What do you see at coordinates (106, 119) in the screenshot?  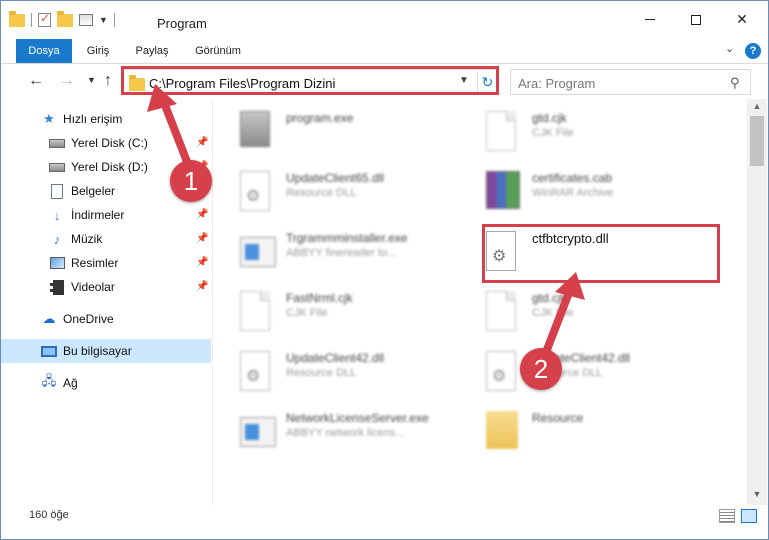 I see `sidebar-item-quick-access: ★ Hızlı erişim` at bounding box center [106, 119].